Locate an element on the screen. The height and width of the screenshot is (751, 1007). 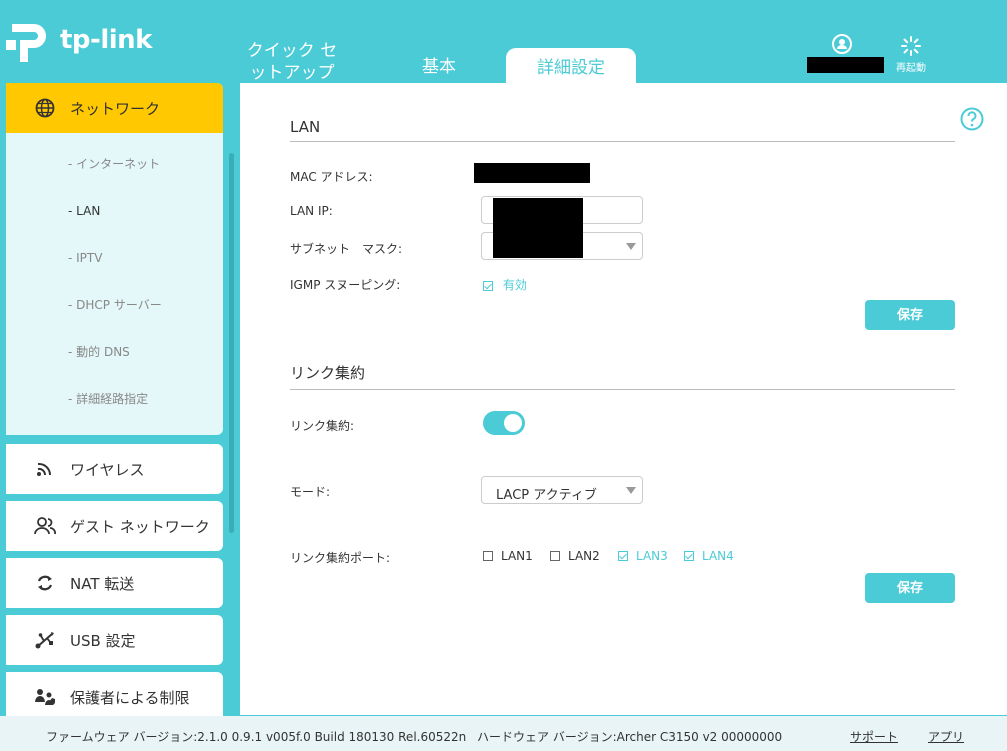
link-agg-save-button: 保存 is located at coordinates (910, 588).